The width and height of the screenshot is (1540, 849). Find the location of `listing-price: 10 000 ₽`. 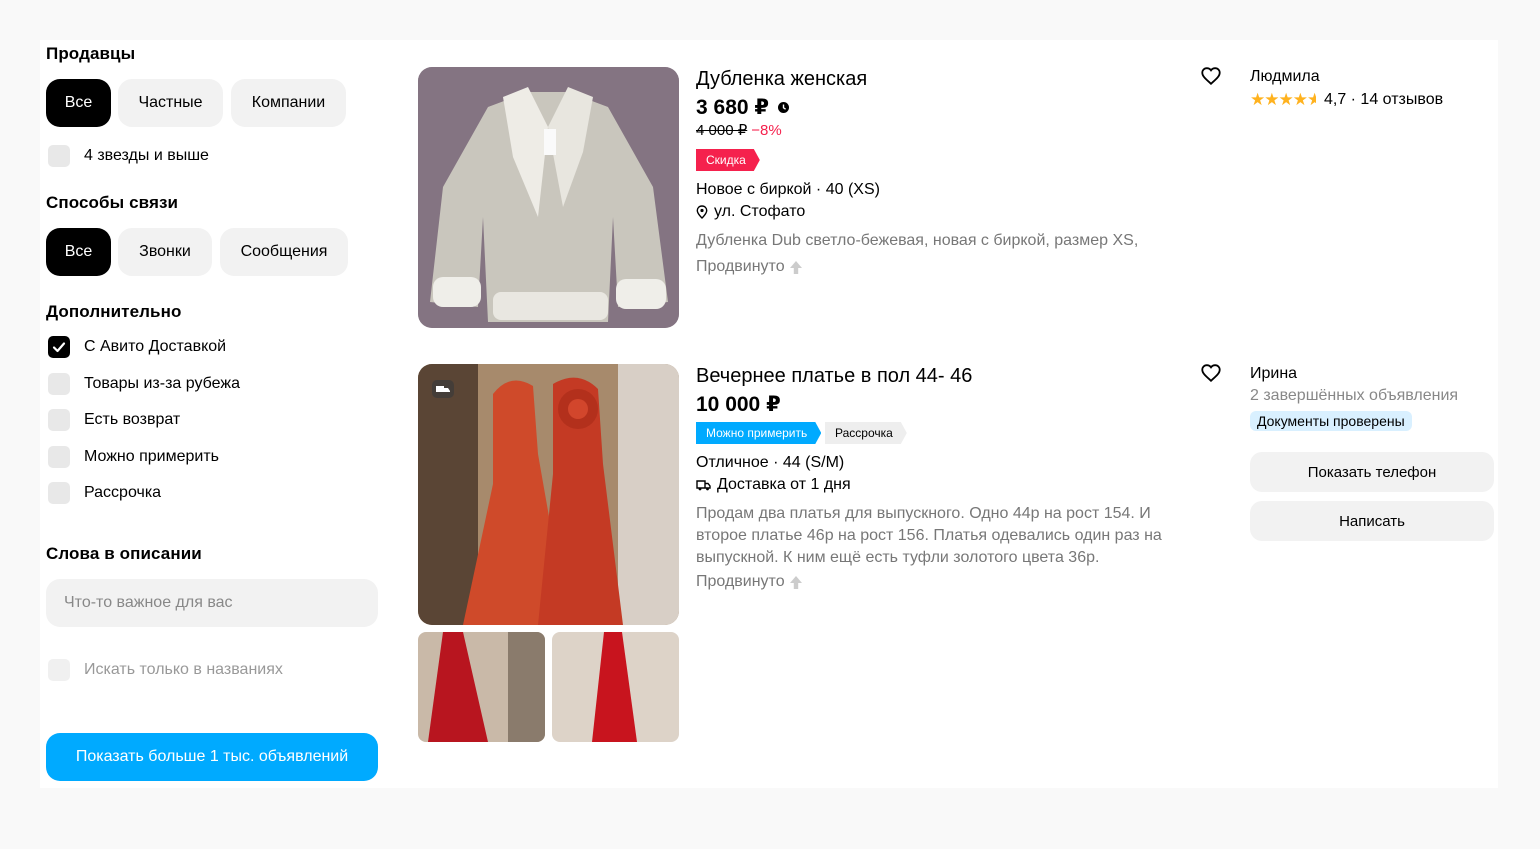

listing-price: 10 000 ₽ is located at coordinates (738, 404).